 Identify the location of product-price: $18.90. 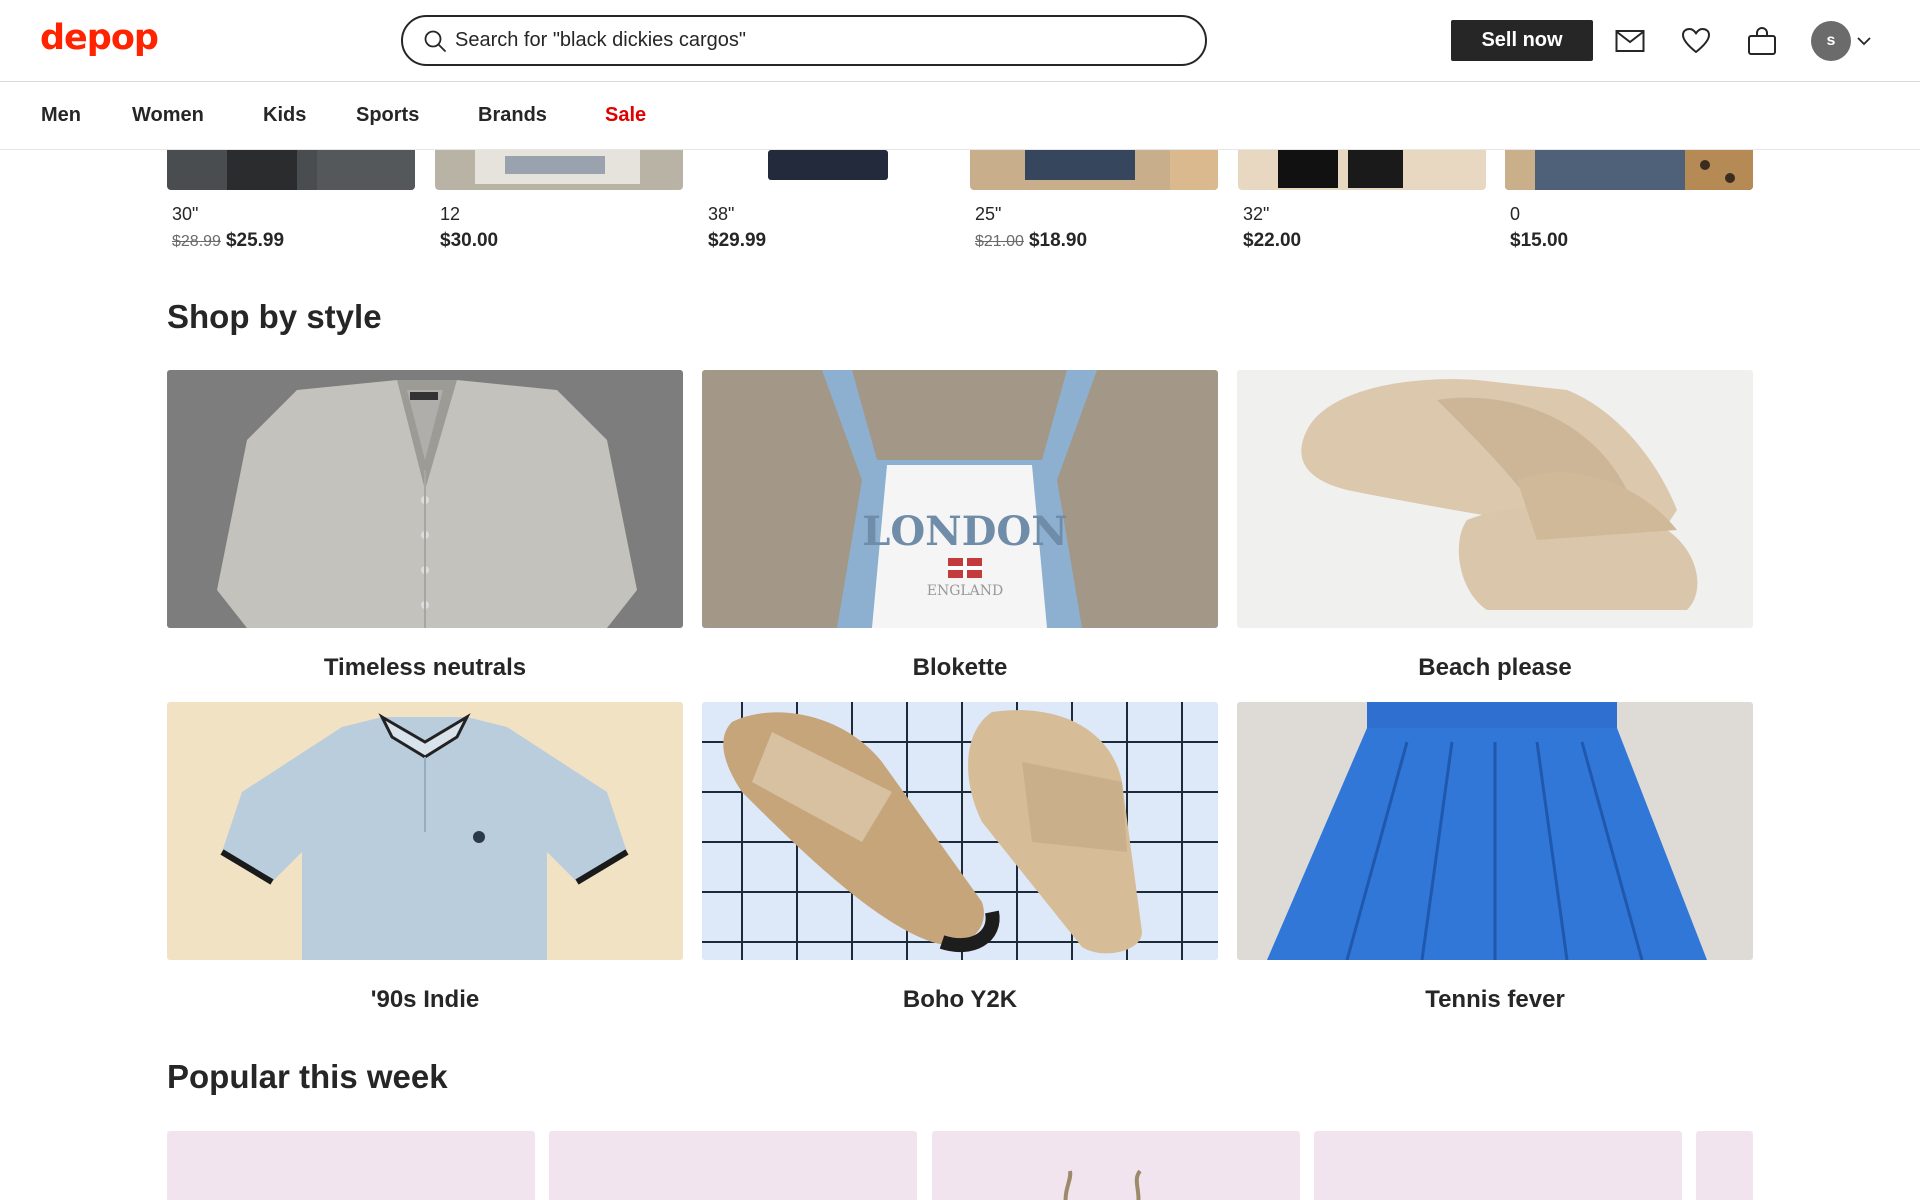
(1058, 240).